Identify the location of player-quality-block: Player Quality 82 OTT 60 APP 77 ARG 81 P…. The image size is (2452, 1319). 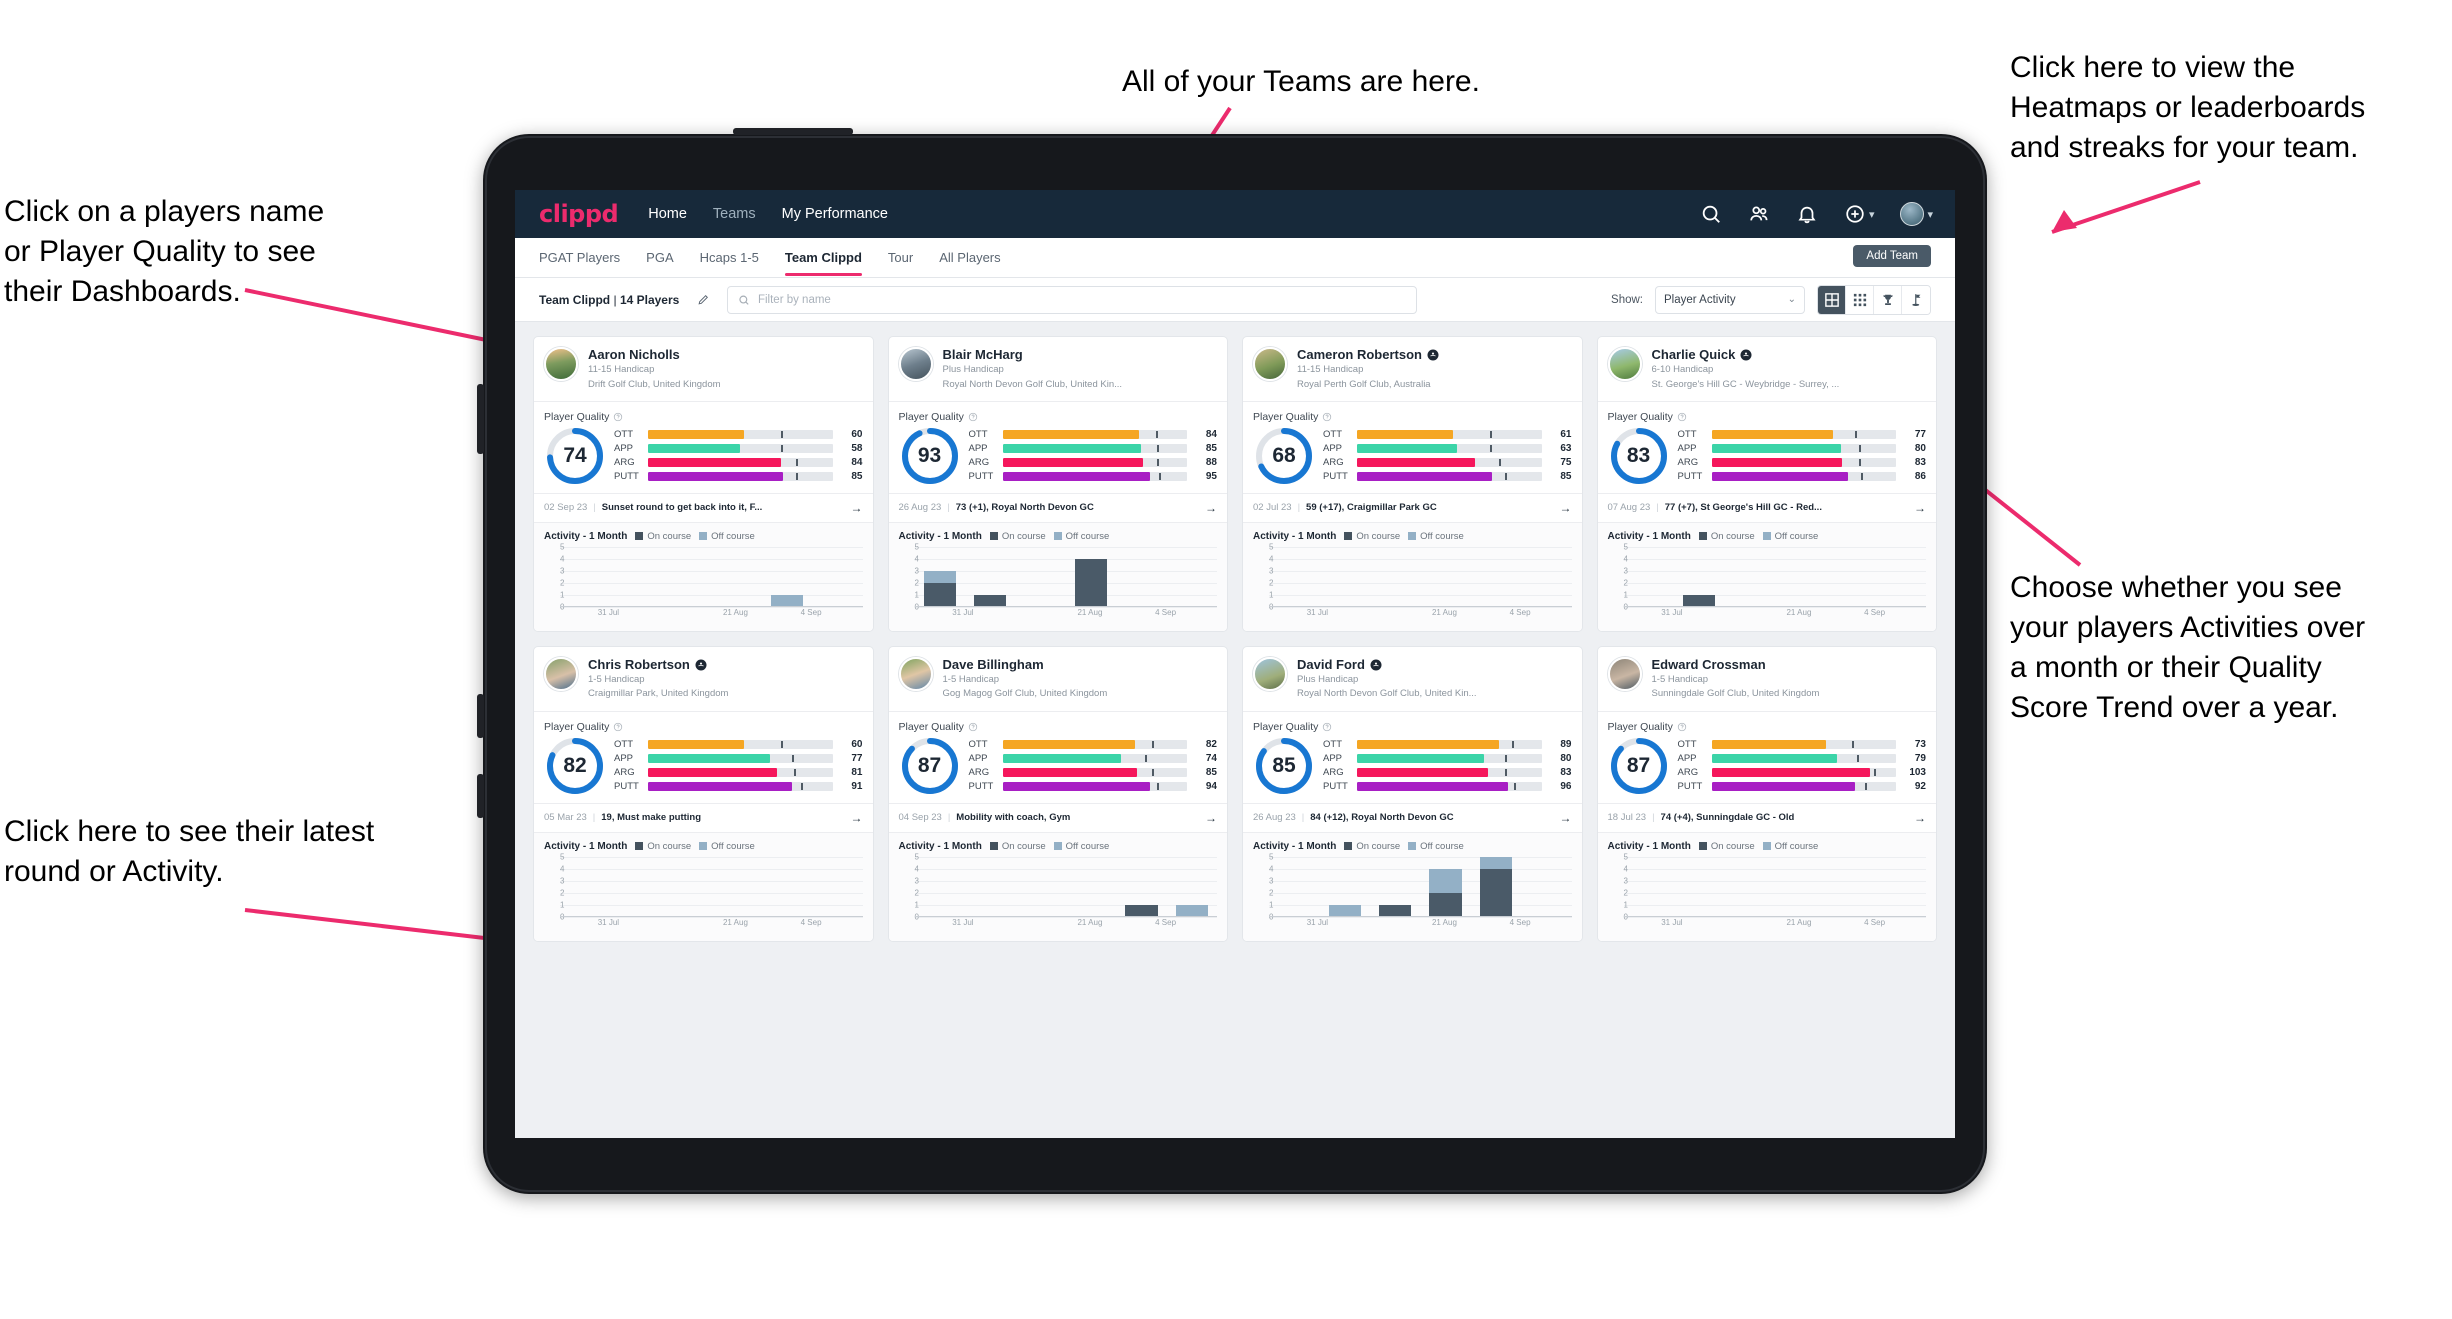
(703, 757).